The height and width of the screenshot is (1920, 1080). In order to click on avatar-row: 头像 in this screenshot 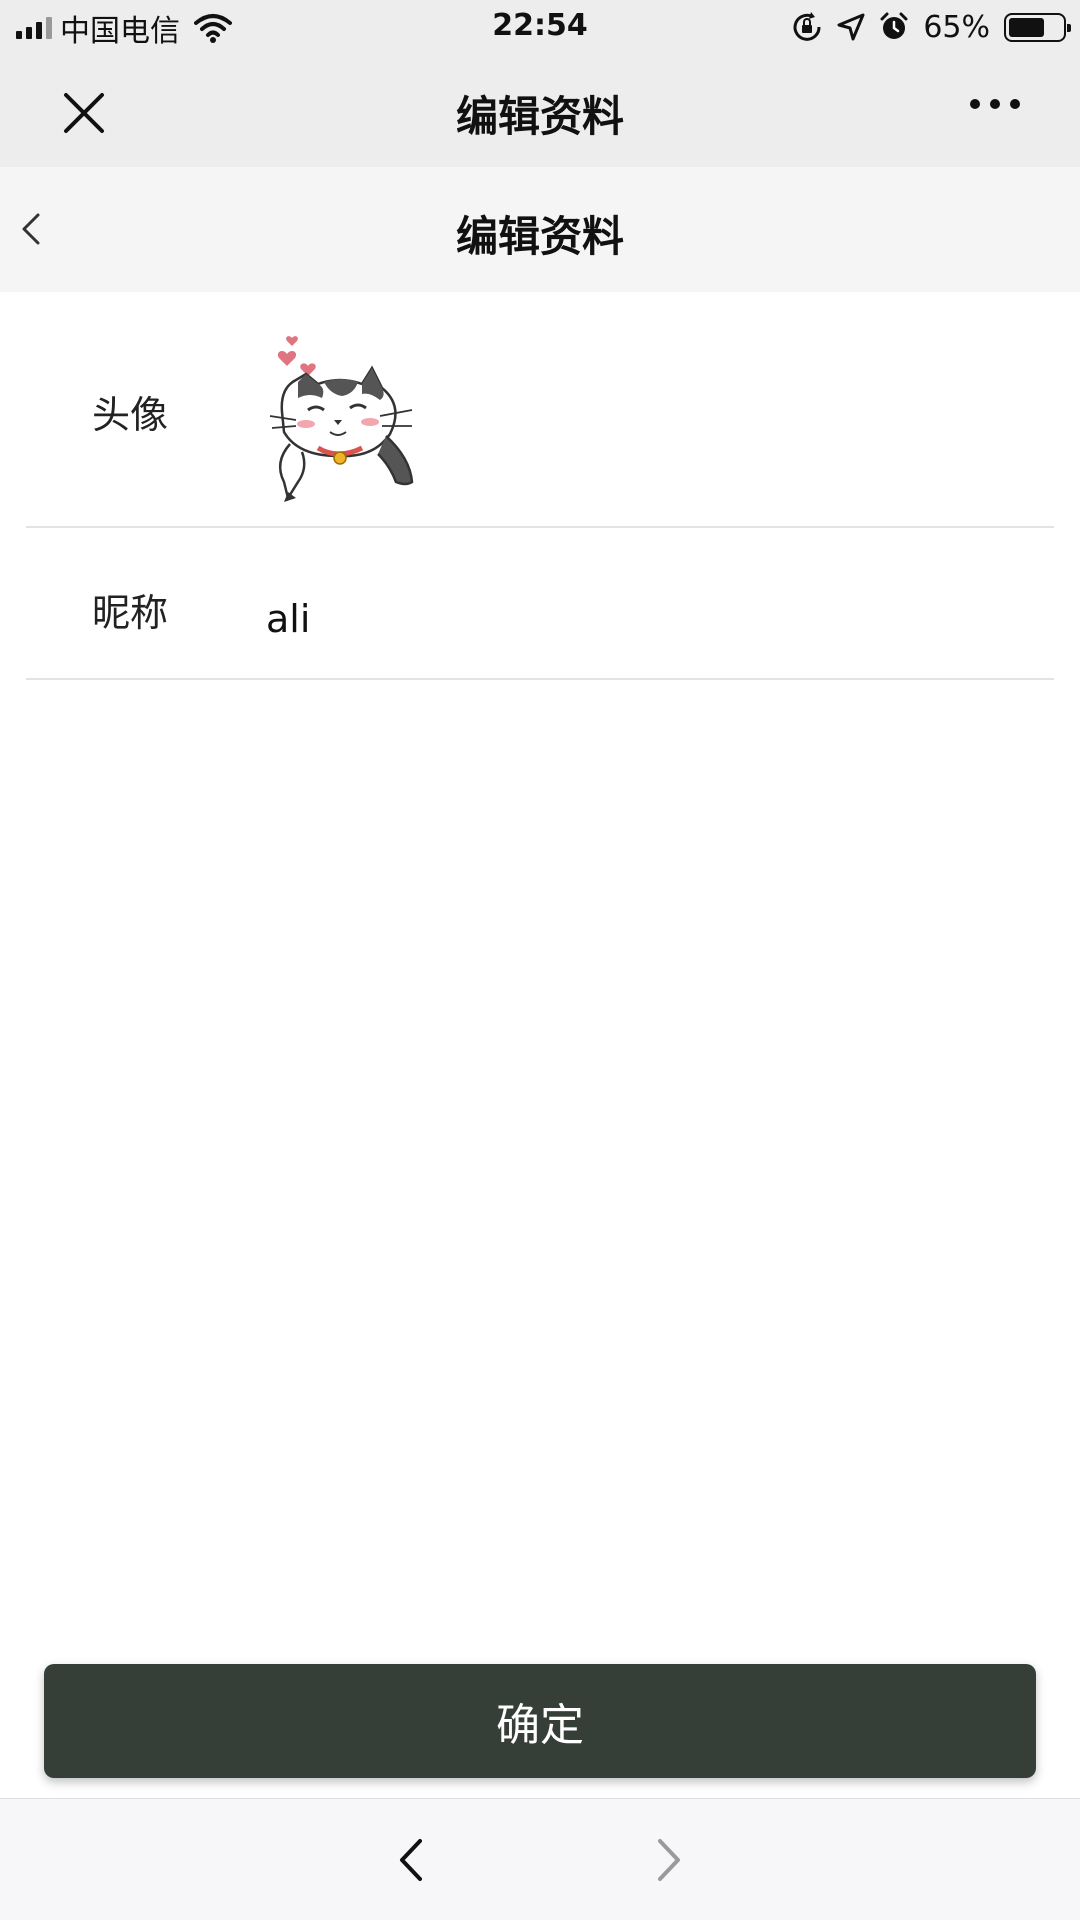, I will do `click(540, 410)`.